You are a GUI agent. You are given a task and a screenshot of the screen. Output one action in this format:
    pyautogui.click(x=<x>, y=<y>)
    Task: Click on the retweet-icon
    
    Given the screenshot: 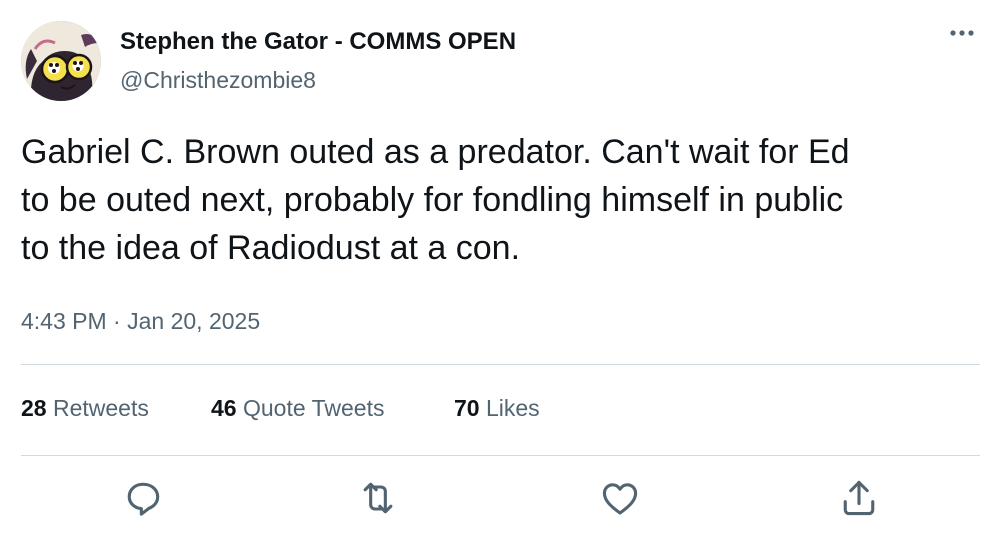 What is the action you would take?
    pyautogui.click(x=378, y=498)
    